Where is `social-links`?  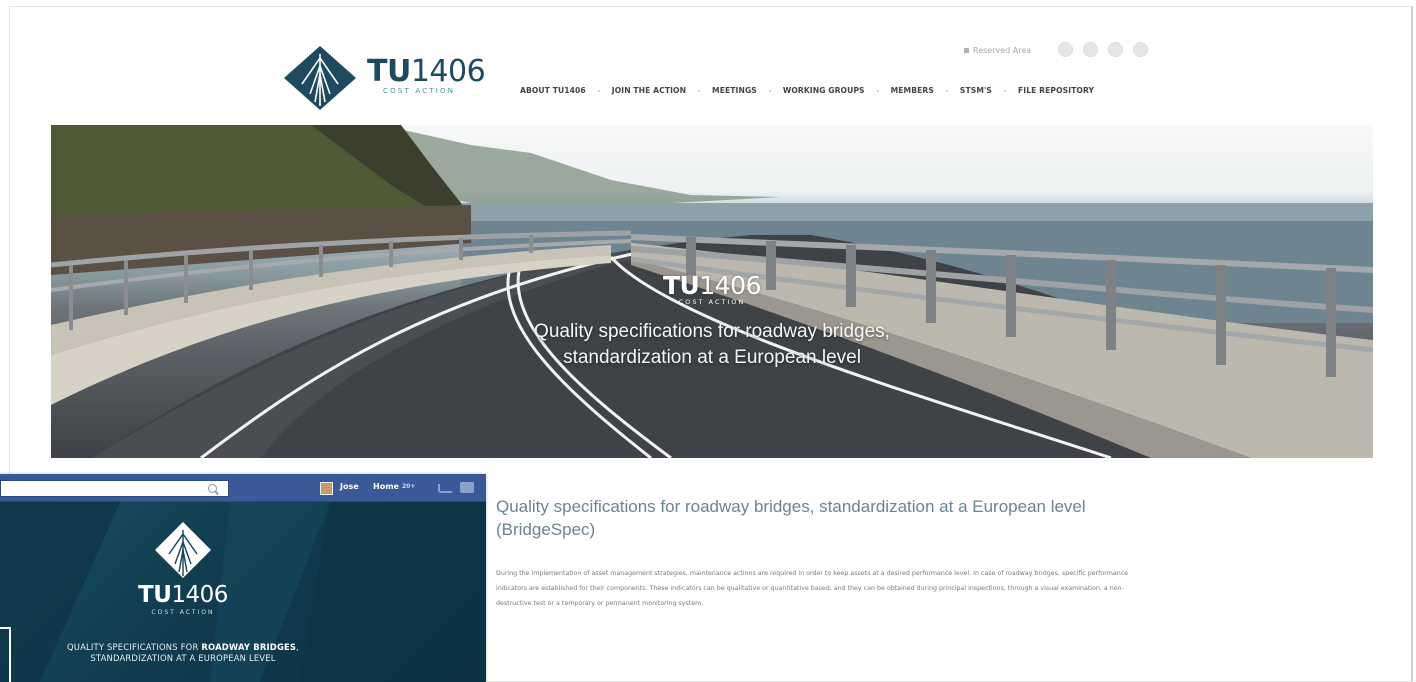
social-links is located at coordinates (1103, 49).